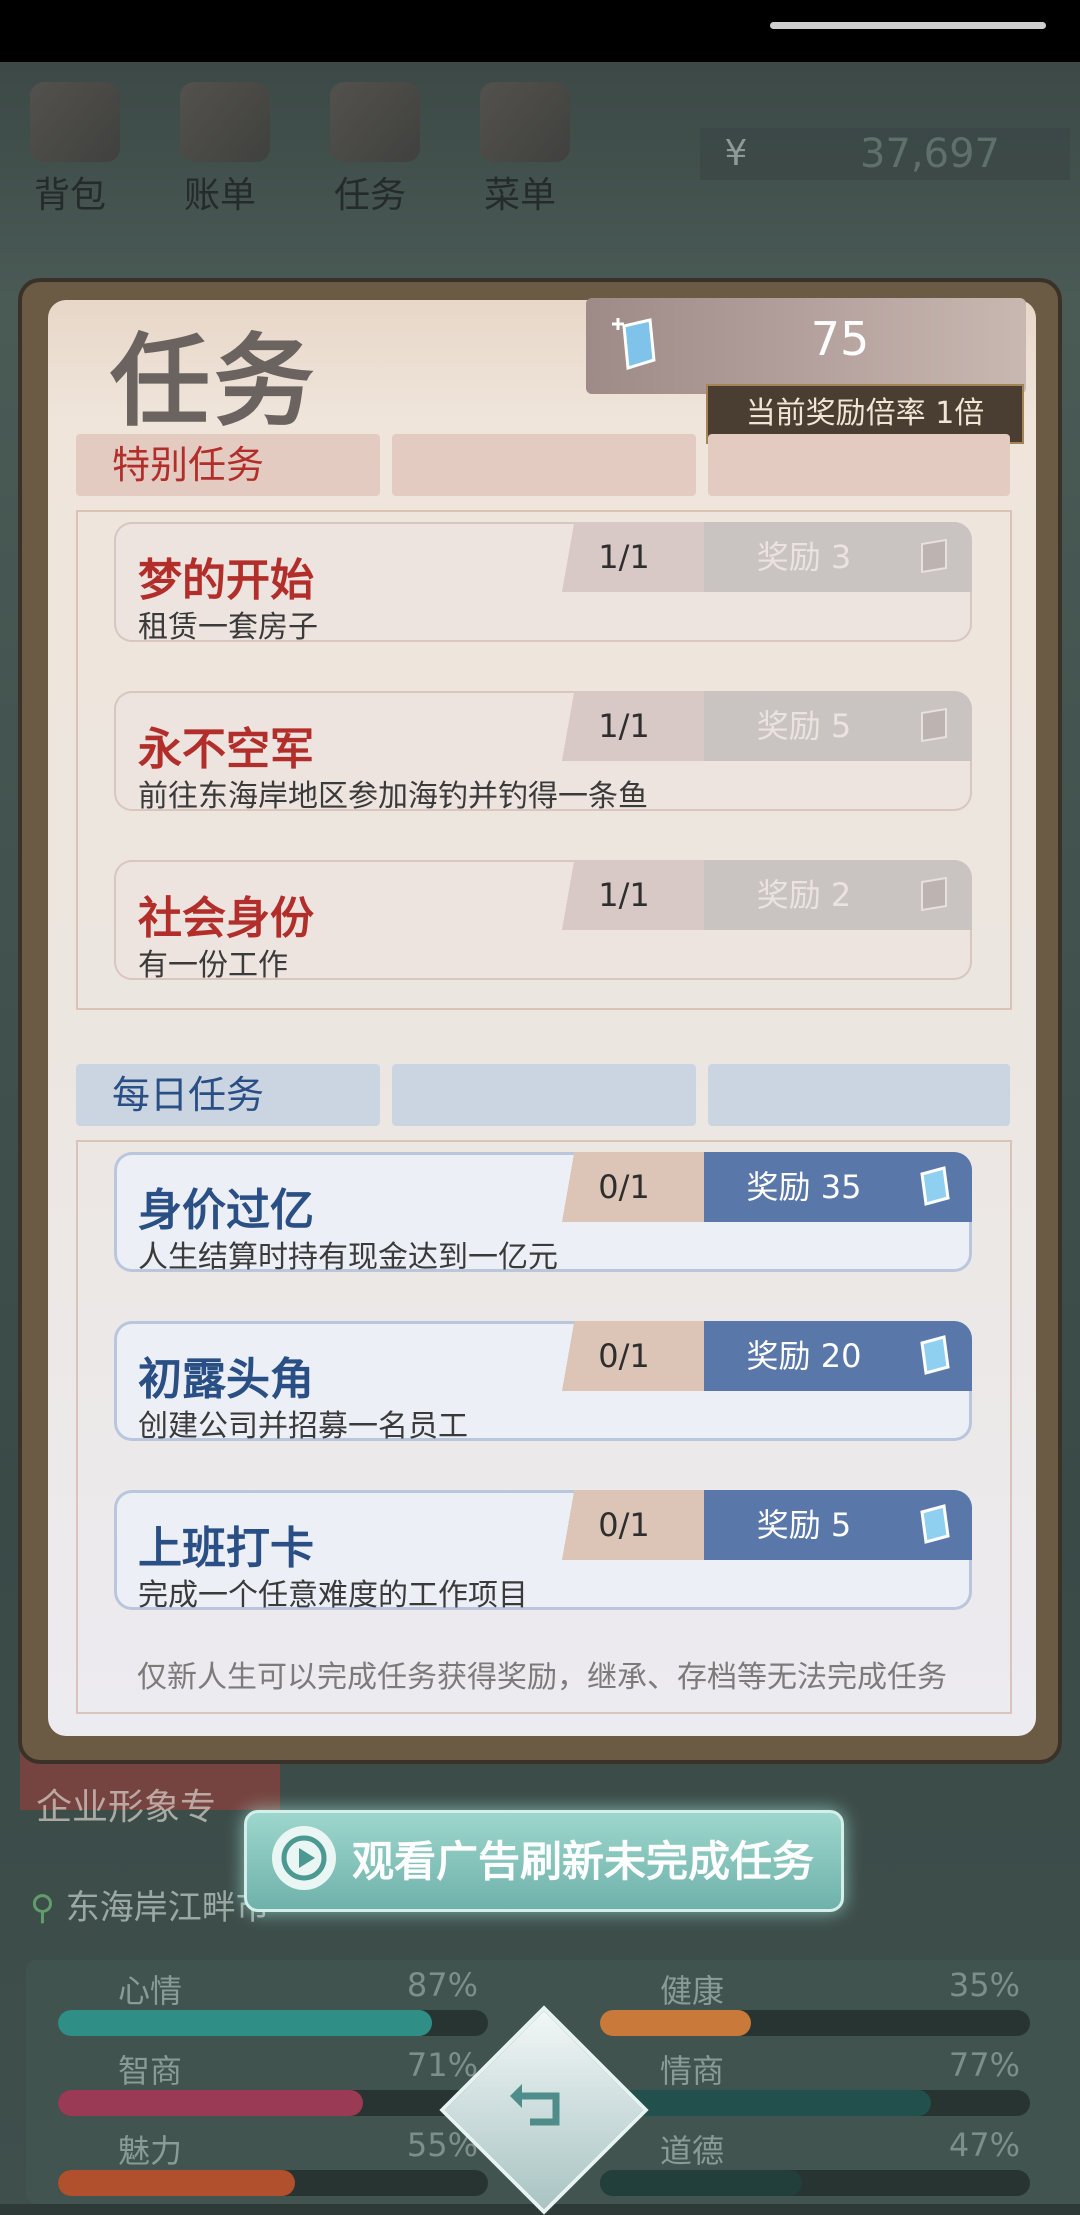  Describe the element at coordinates (540, 31) in the screenshot. I see `status-bar` at that location.